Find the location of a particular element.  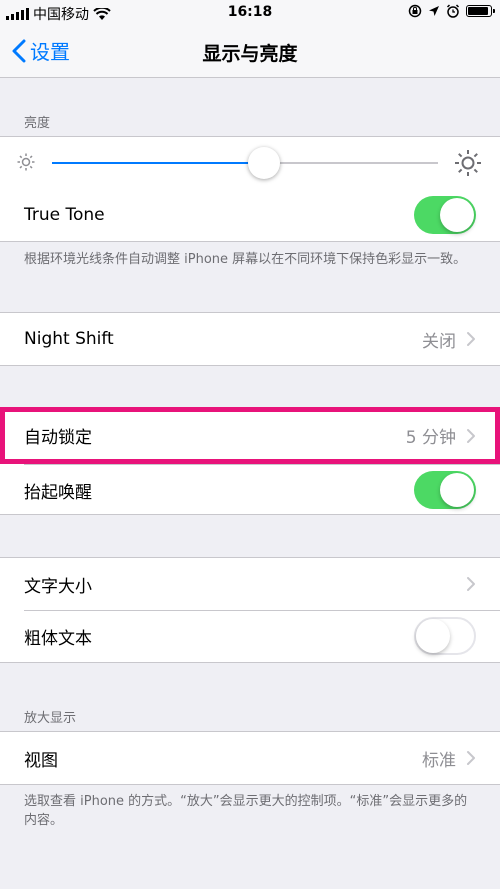

true-tone-row: True Tone is located at coordinates (250, 215).